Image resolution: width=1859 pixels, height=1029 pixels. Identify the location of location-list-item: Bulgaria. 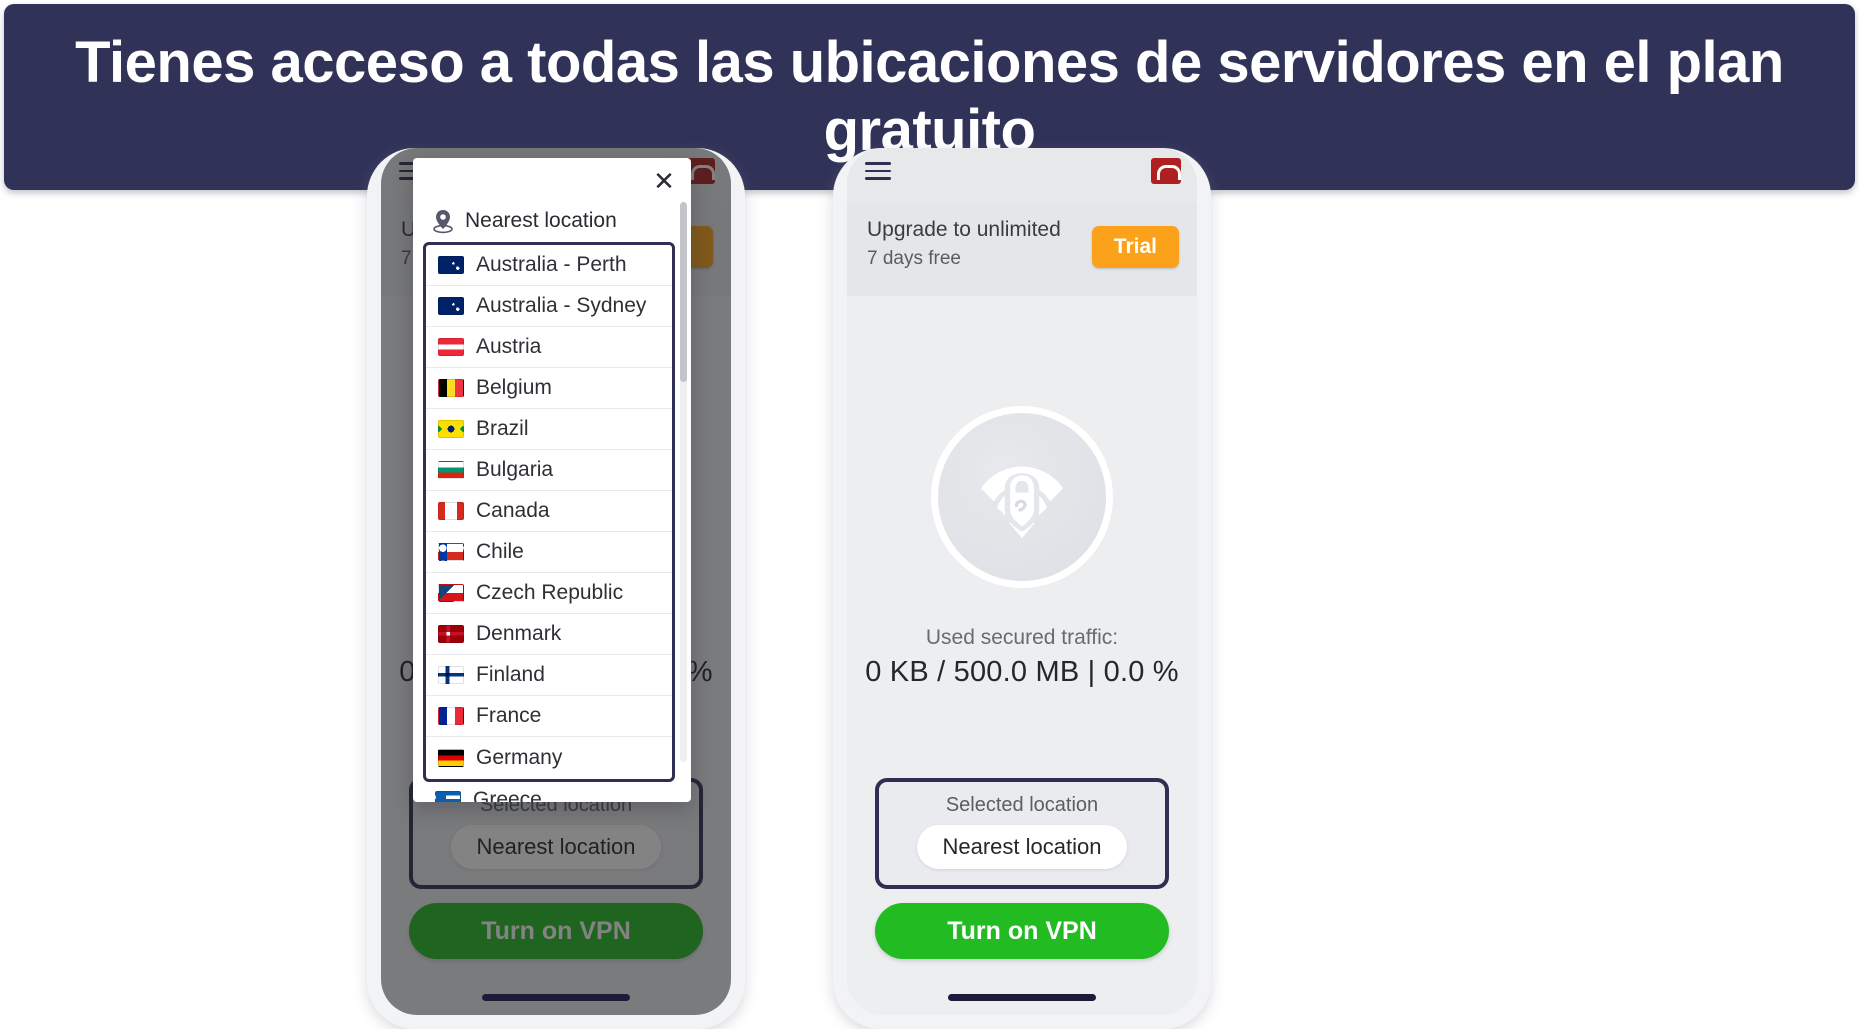
(549, 470).